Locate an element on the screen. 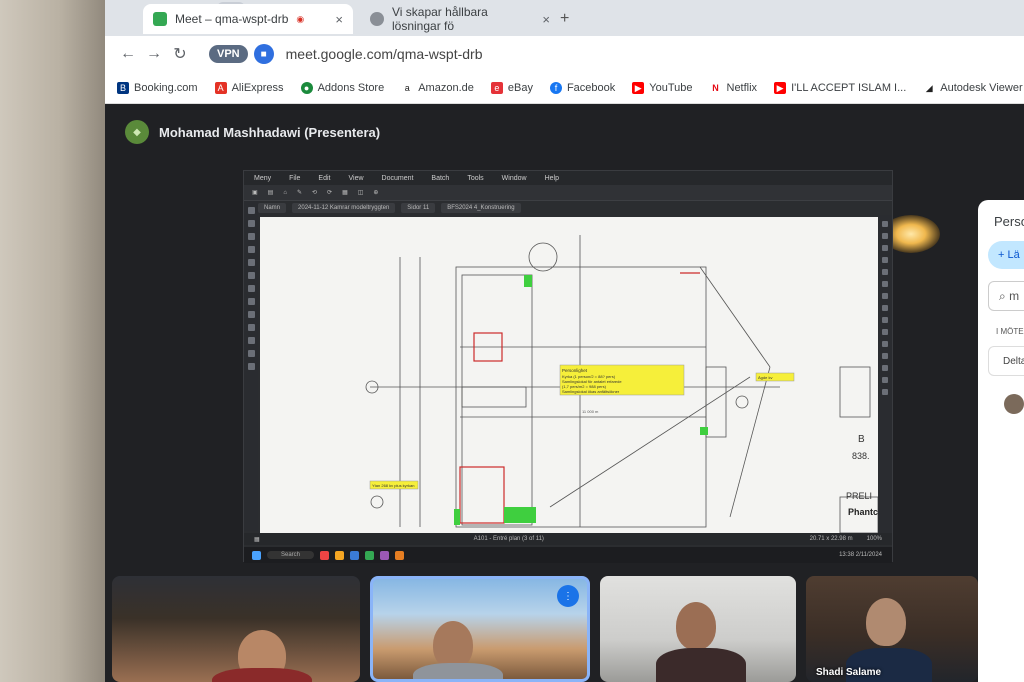 The height and width of the screenshot is (682, 1024). windows-start-icon is located at coordinates (256, 555).